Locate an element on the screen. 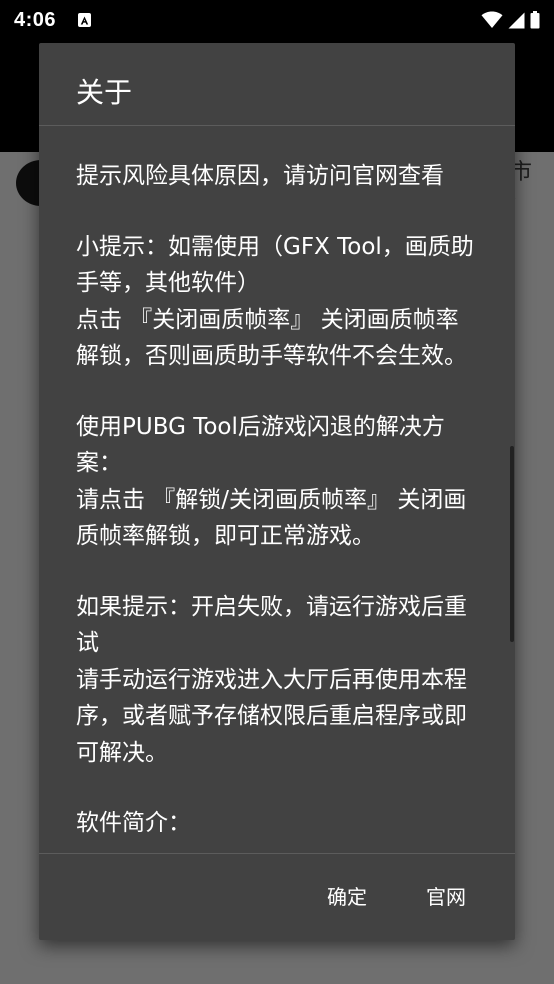  risk-hint-text: 提示风险具体原因，请访问官网查看 is located at coordinates (260, 176).